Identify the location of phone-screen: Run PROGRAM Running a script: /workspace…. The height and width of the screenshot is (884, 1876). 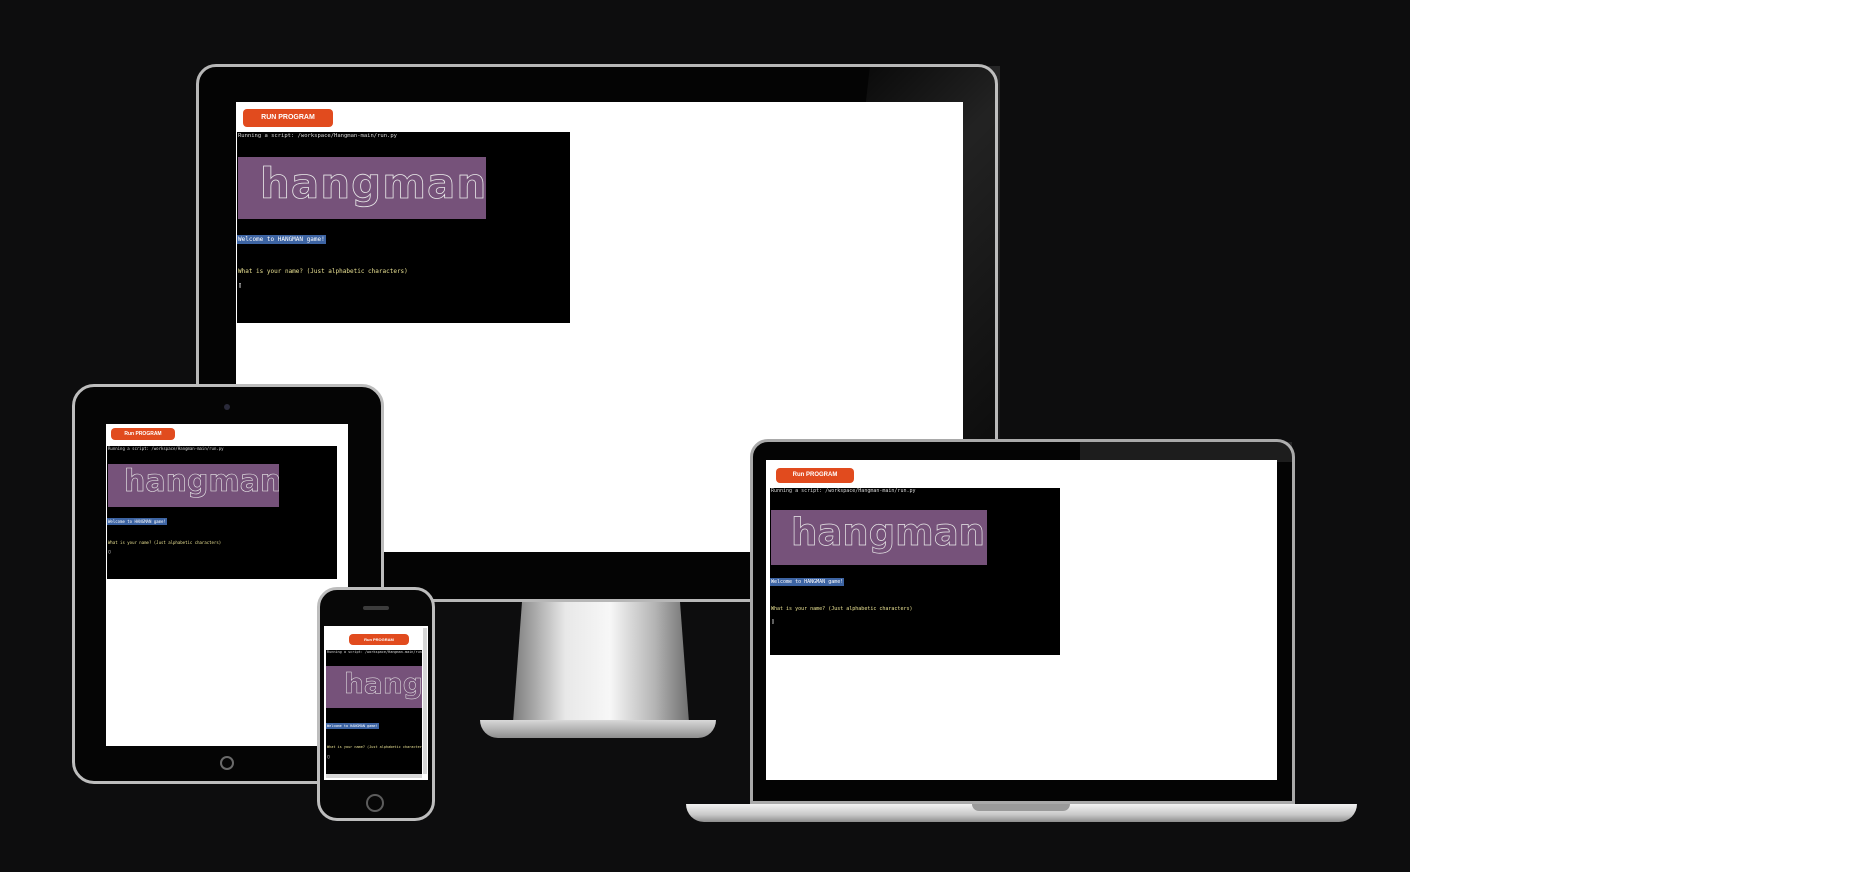
(376, 703).